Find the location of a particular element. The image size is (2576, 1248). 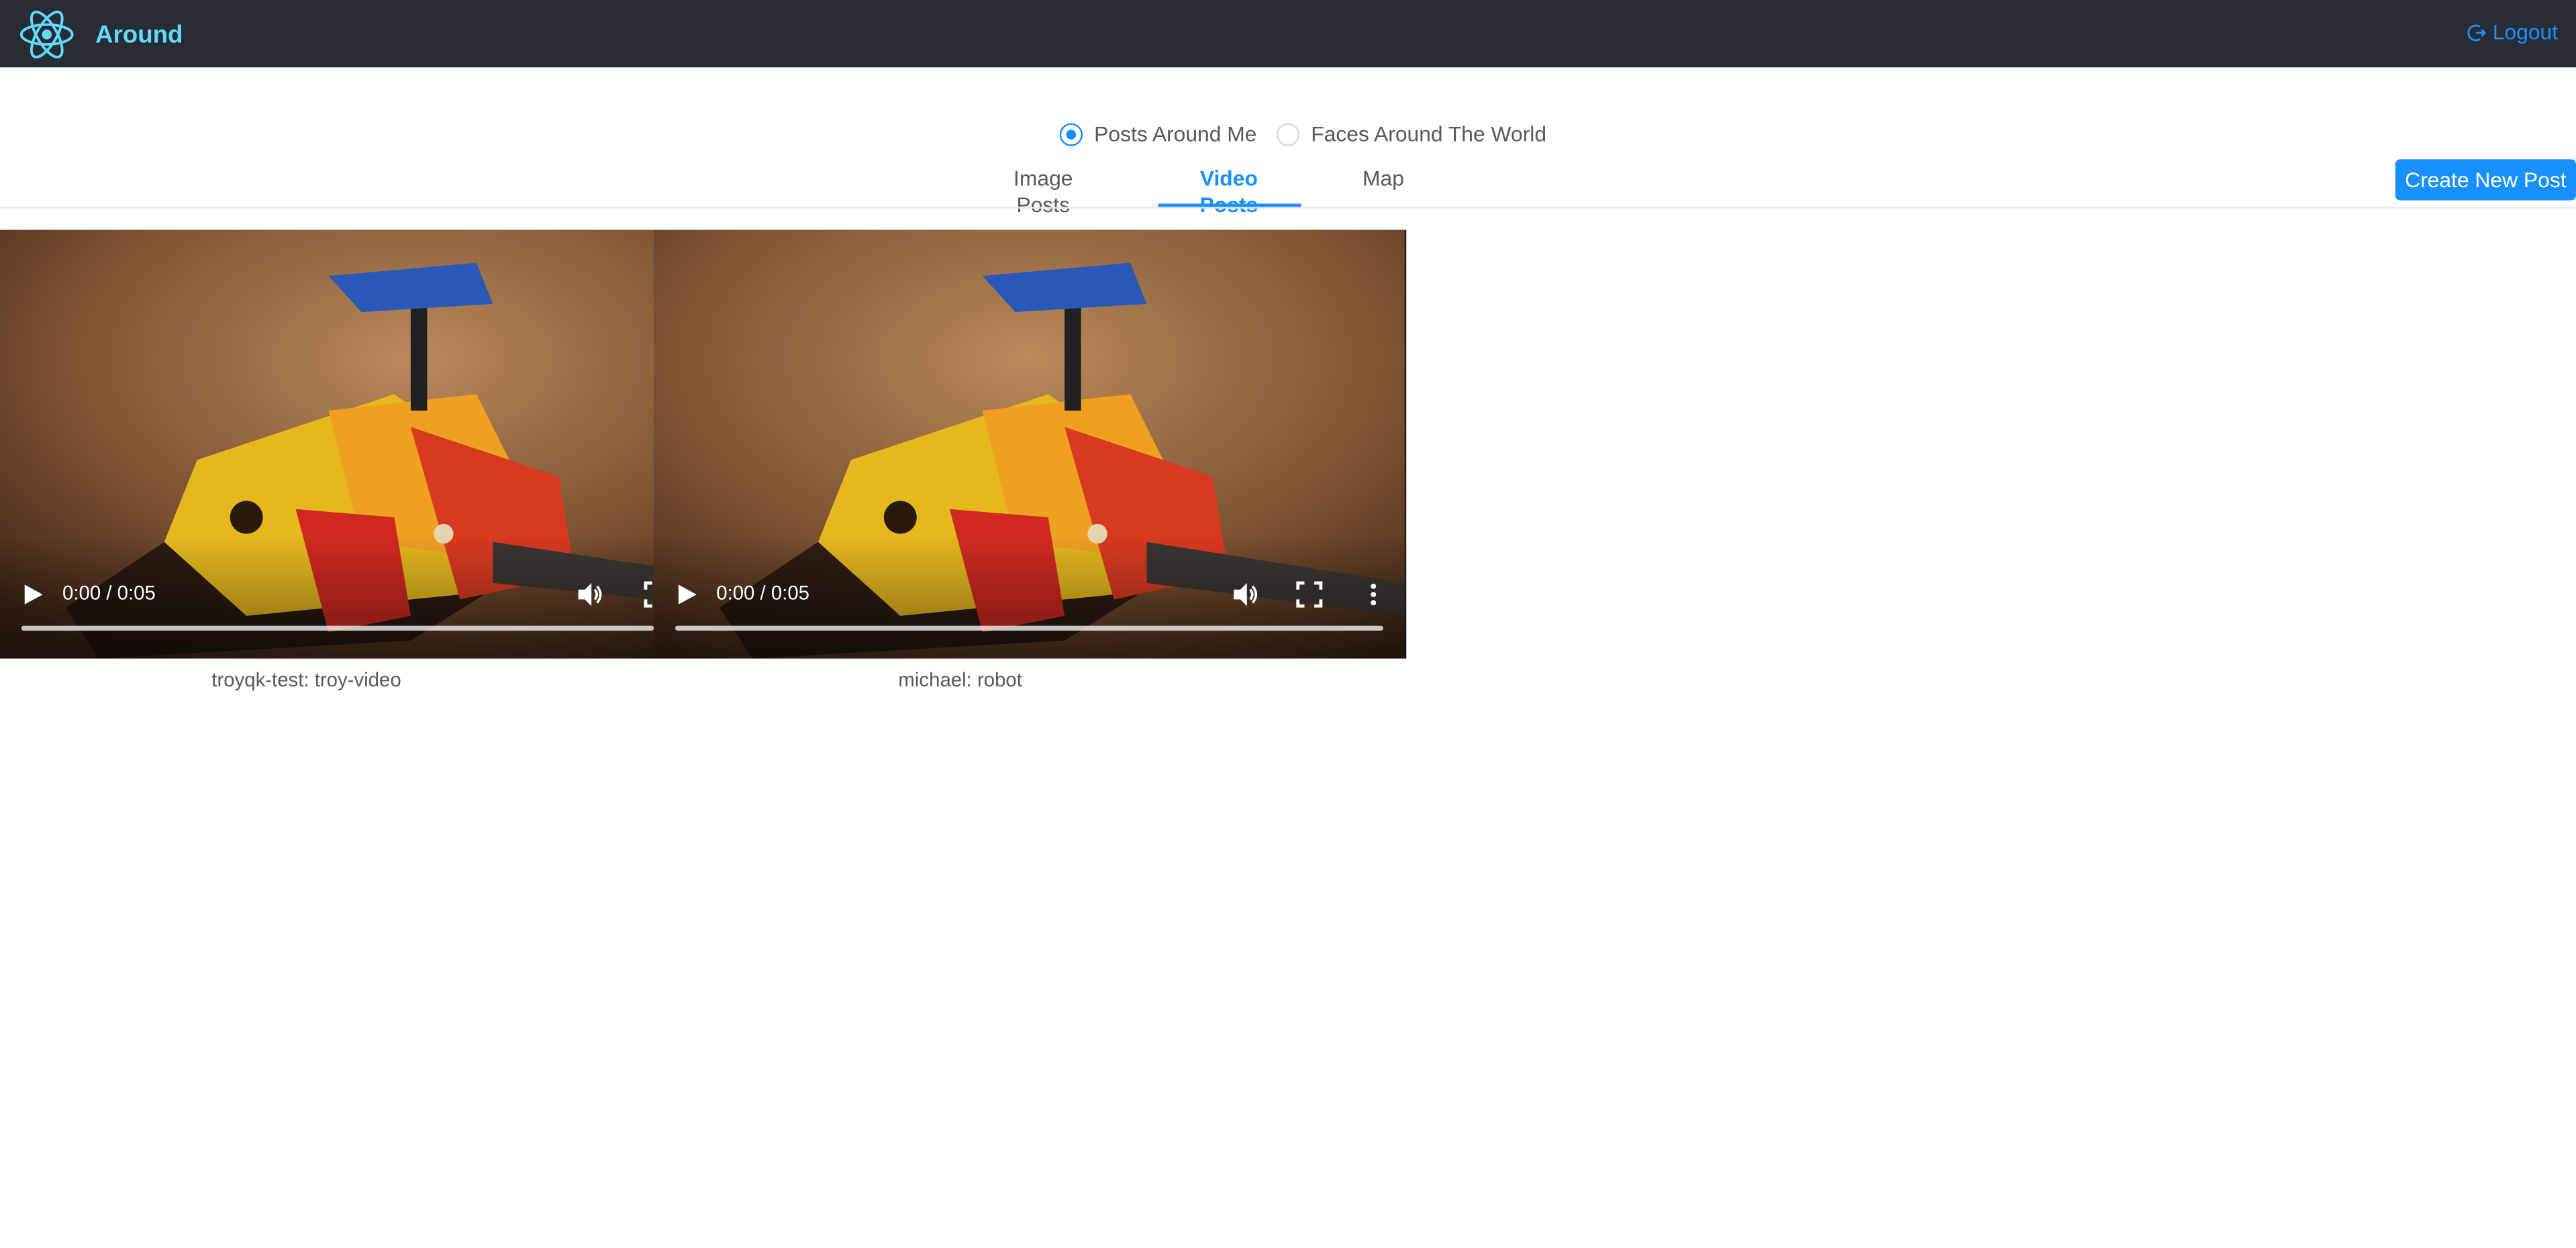

radio-unchecked-icon is located at coordinates (1288, 134).